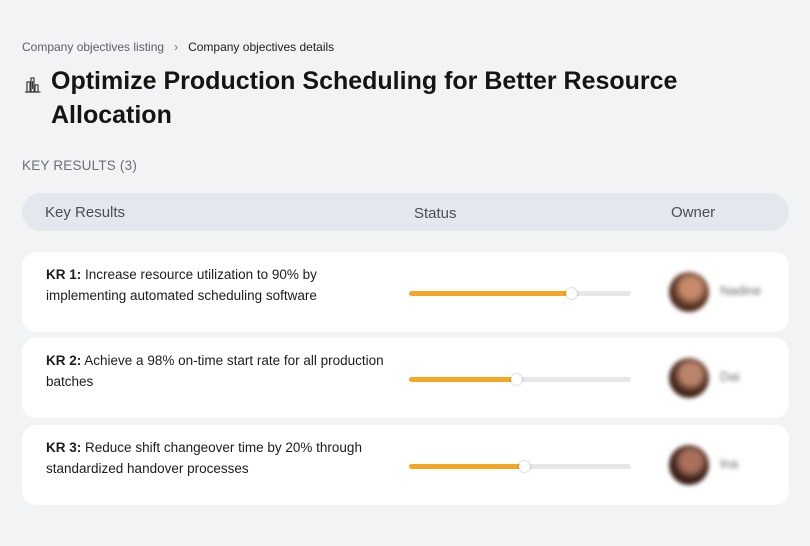 This screenshot has width=810, height=546. Describe the element at coordinates (741, 290) in the screenshot. I see `owner-name: Nadine` at that location.